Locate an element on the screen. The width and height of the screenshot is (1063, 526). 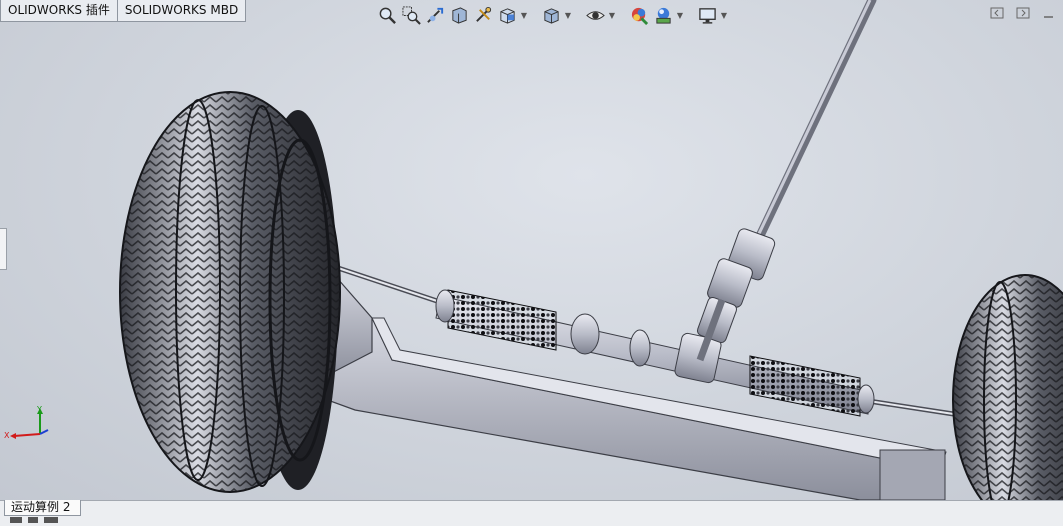
minimize-icon is located at coordinates (1049, 13).